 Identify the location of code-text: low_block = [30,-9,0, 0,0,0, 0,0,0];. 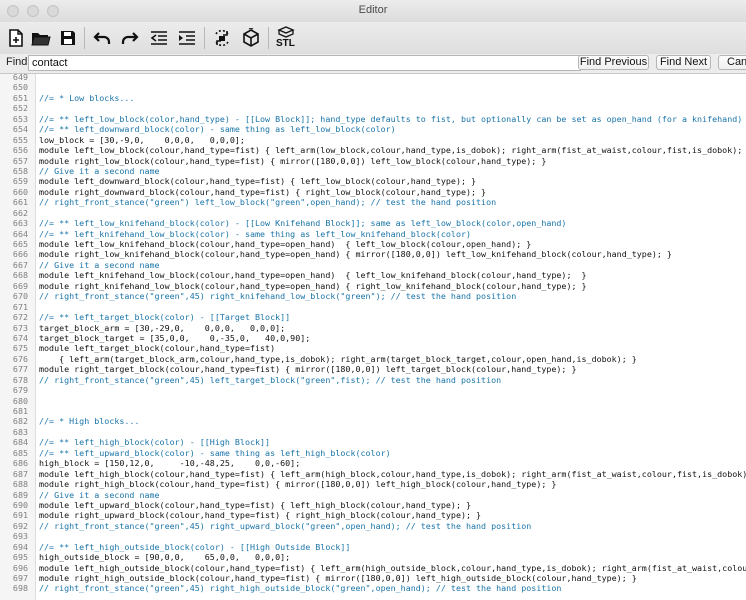
(142, 139).